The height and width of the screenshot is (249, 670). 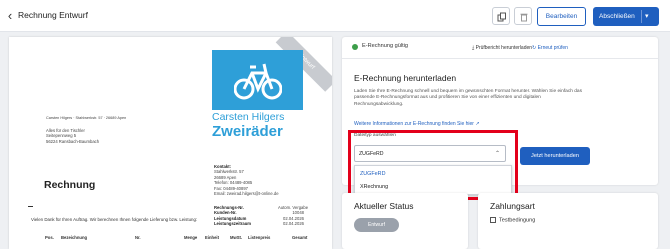 What do you see at coordinates (49, 237) in the screenshot?
I see `column-header: Pos.` at bounding box center [49, 237].